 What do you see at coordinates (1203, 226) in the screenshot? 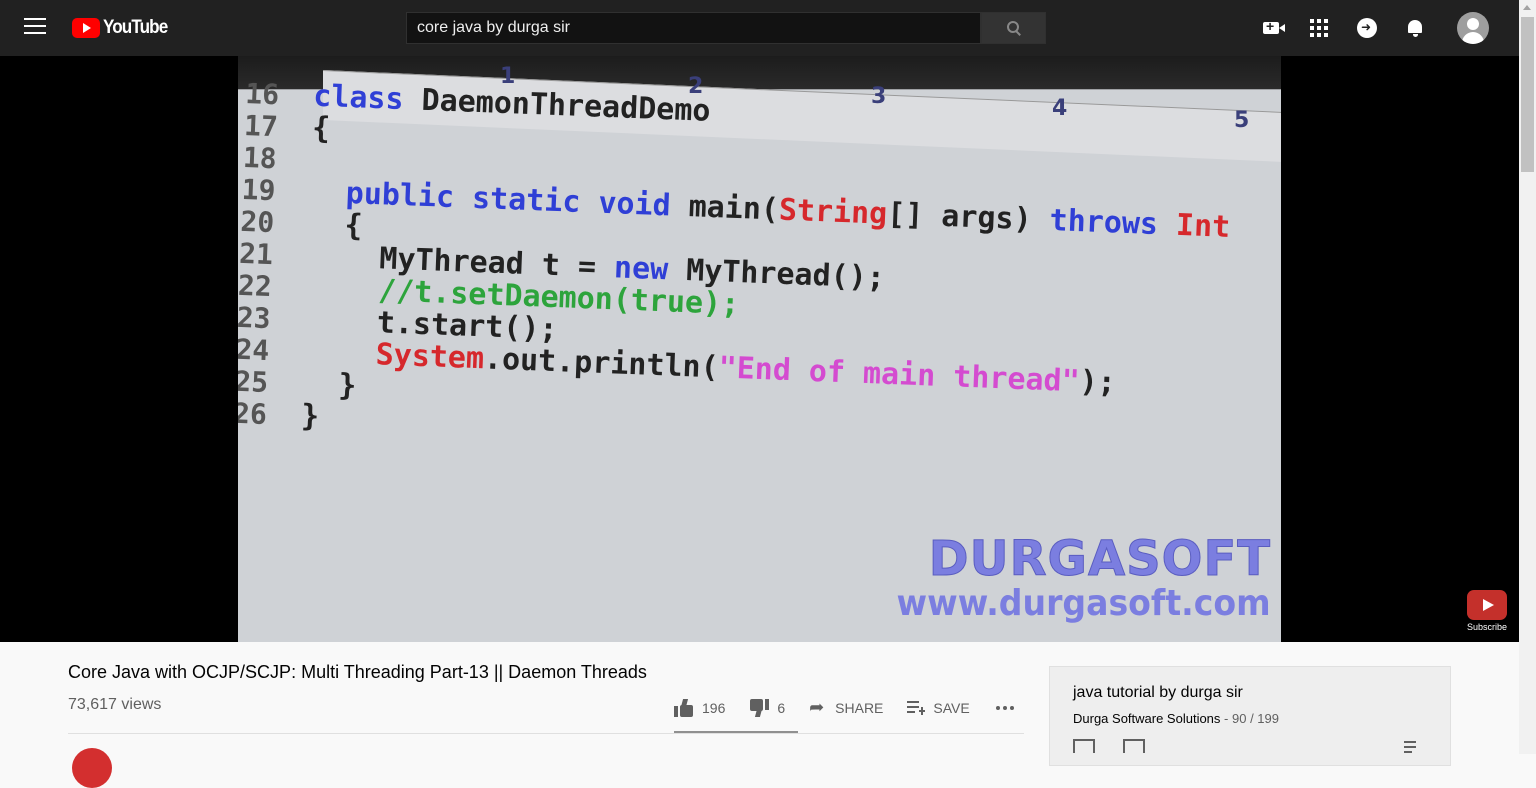
I see `code-token: Int` at bounding box center [1203, 226].